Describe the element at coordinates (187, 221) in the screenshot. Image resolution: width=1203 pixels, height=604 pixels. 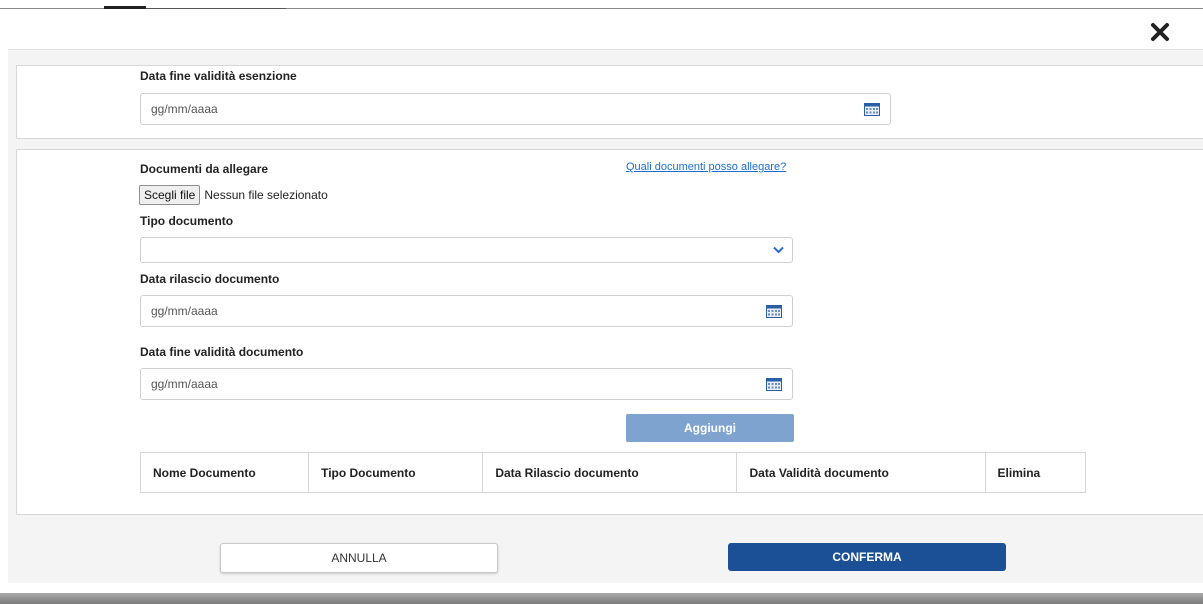
I see `doc-type-label: Tipo documento` at that location.